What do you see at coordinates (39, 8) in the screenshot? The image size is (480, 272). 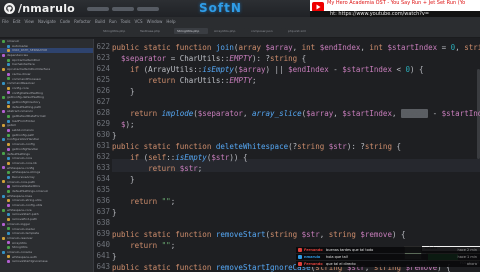 I see `github-badge: /nmarulo` at bounding box center [39, 8].